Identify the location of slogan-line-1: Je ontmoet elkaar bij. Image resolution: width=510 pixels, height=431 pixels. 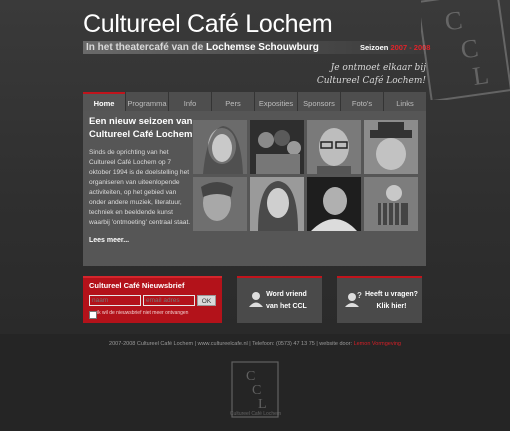
(378, 68).